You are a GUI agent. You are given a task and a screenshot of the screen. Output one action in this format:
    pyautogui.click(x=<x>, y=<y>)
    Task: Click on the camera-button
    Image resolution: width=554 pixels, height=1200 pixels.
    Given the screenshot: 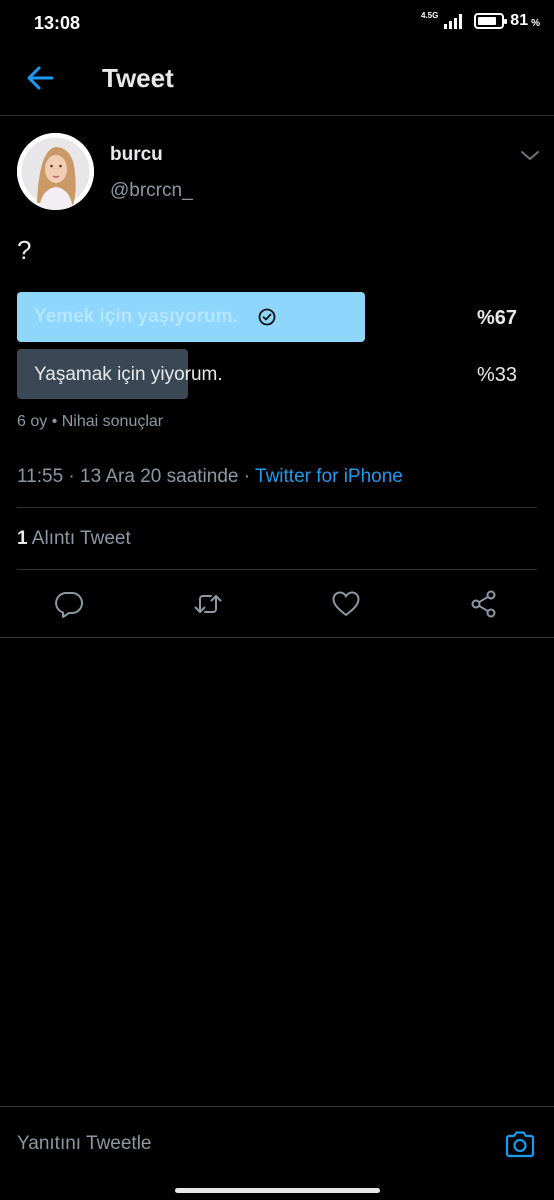 What is the action you would take?
    pyautogui.click(x=520, y=1144)
    